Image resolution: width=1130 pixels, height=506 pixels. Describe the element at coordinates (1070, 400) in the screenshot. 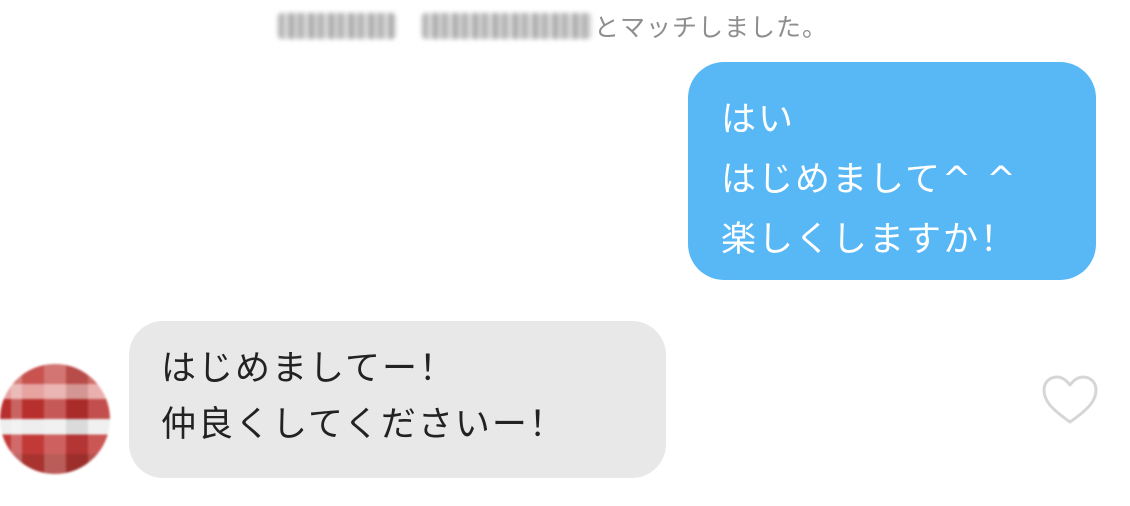

I see `heart-outline-icon` at that location.